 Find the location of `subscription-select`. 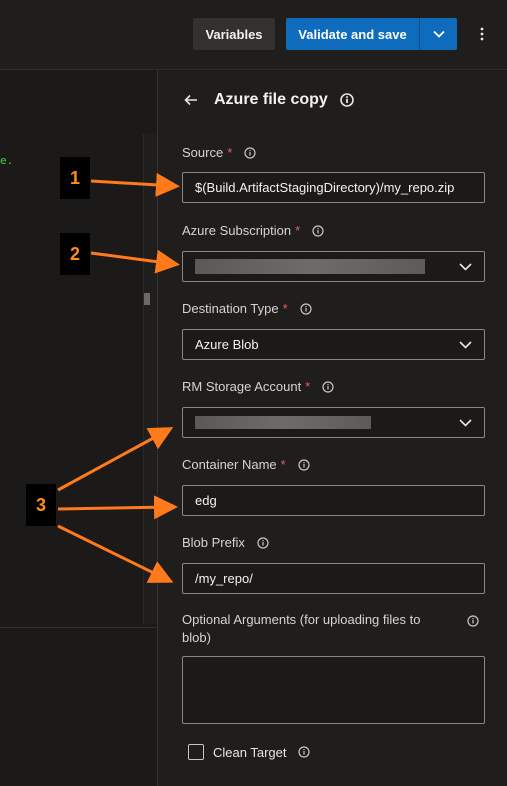

subscription-select is located at coordinates (333, 266).